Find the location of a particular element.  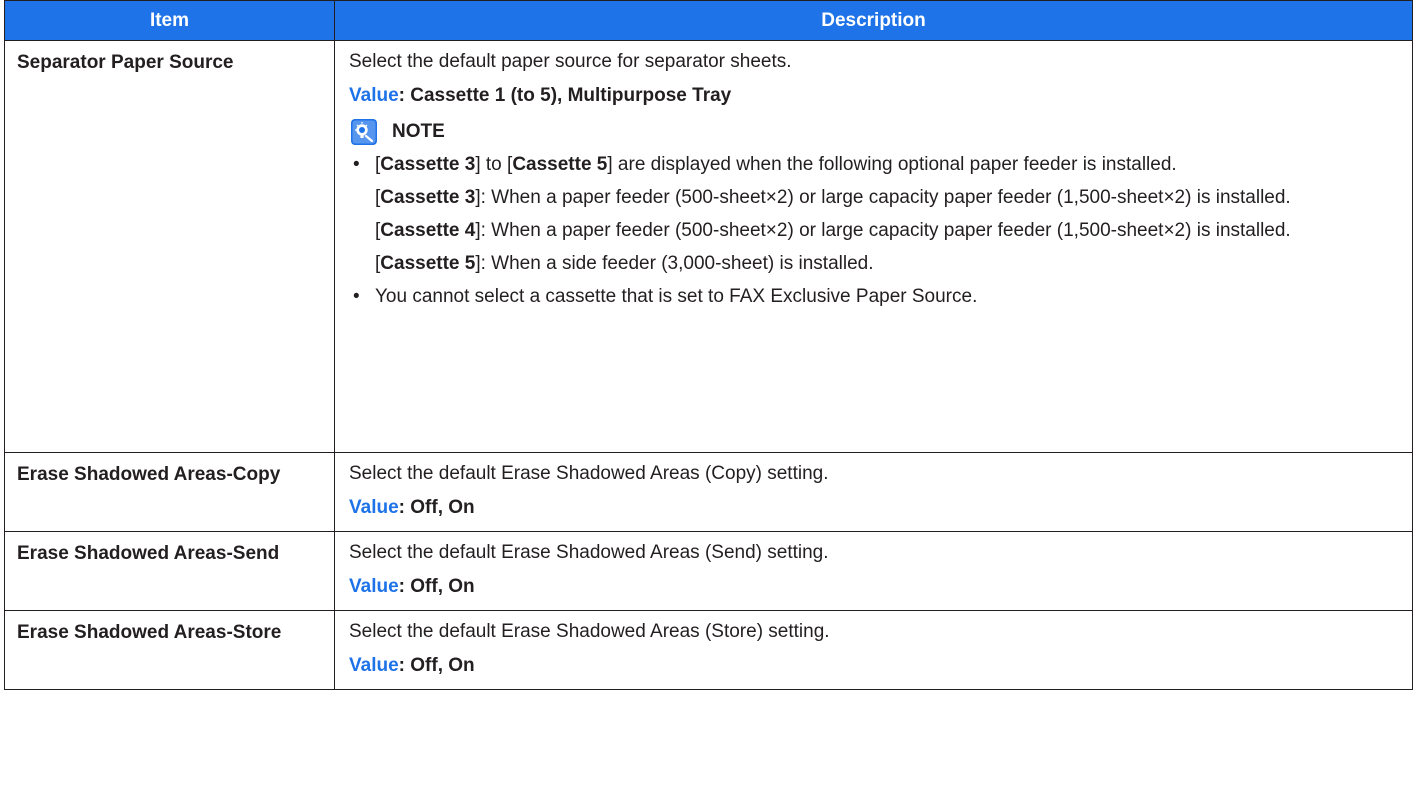

item-cell: Erase Shadowed Areas-Copy is located at coordinates (169, 492).